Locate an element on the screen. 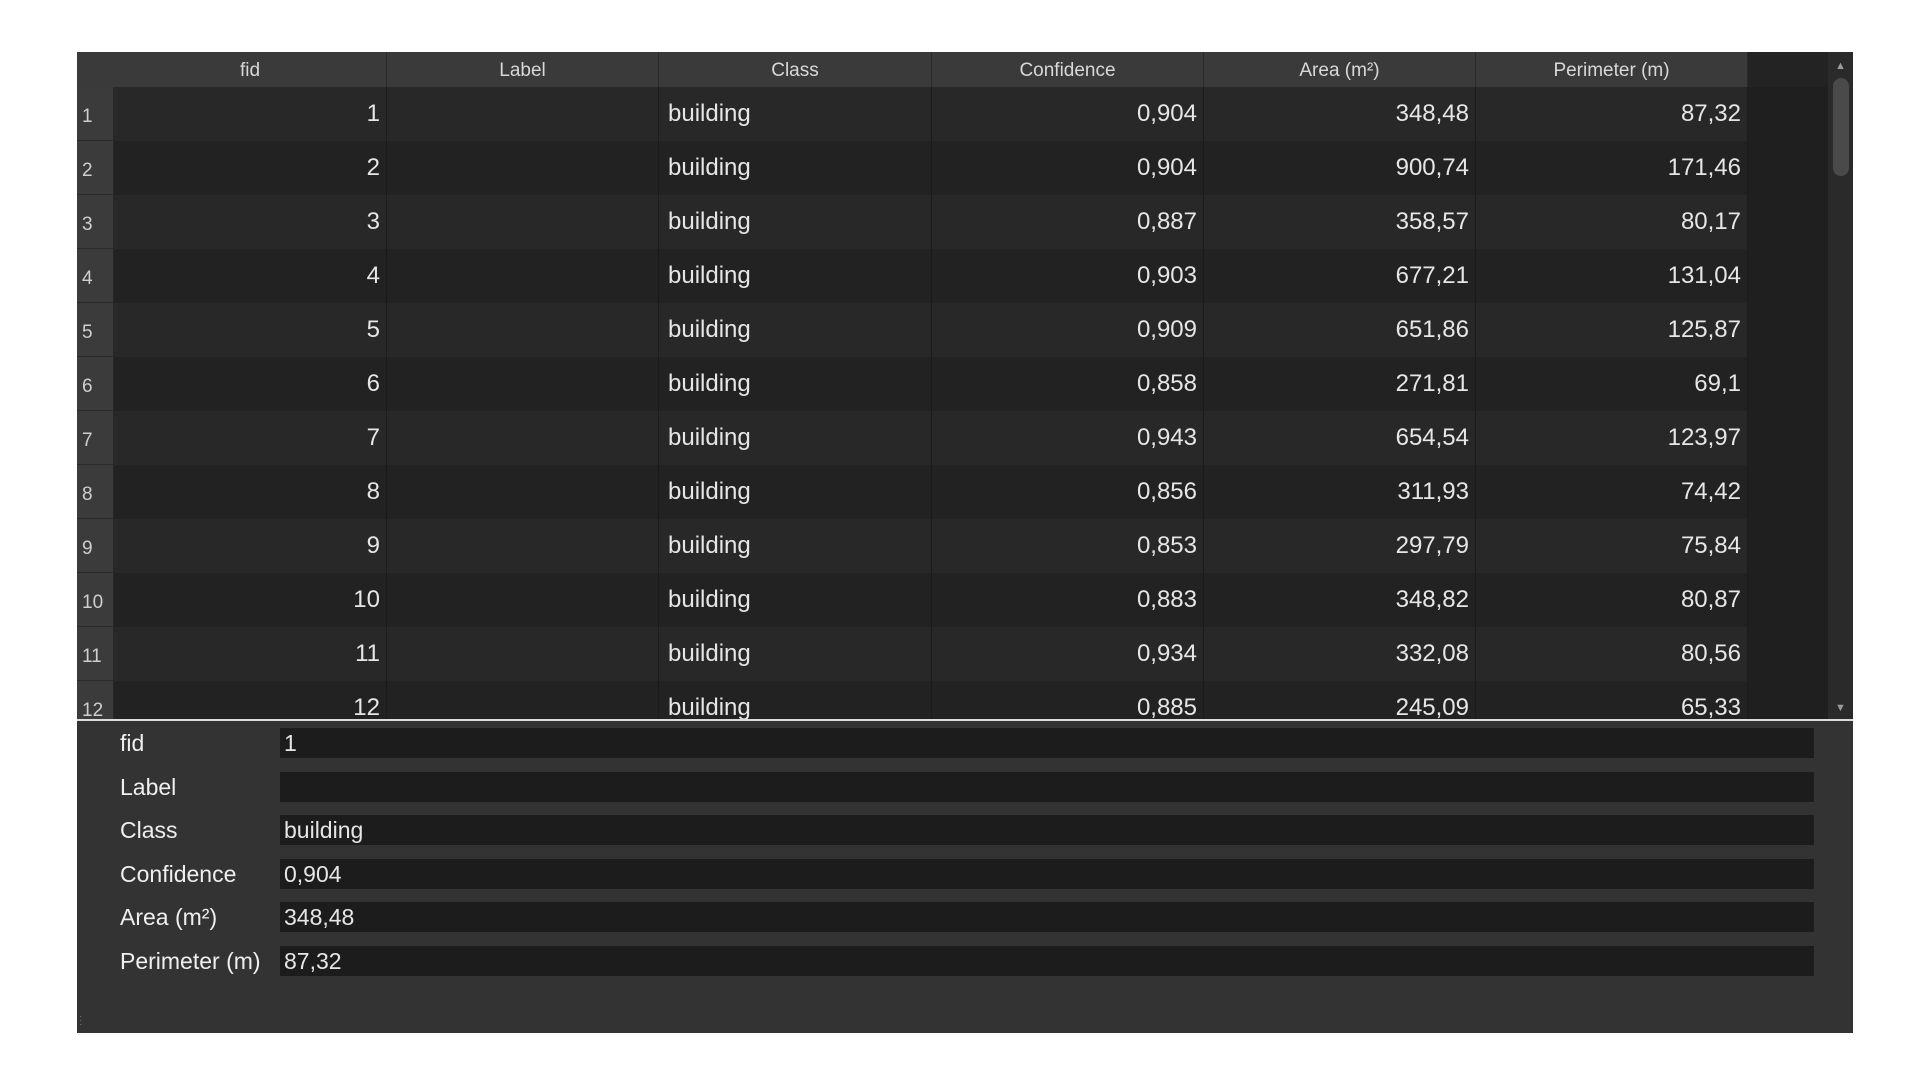  cell-fid: 3 is located at coordinates (250, 222).